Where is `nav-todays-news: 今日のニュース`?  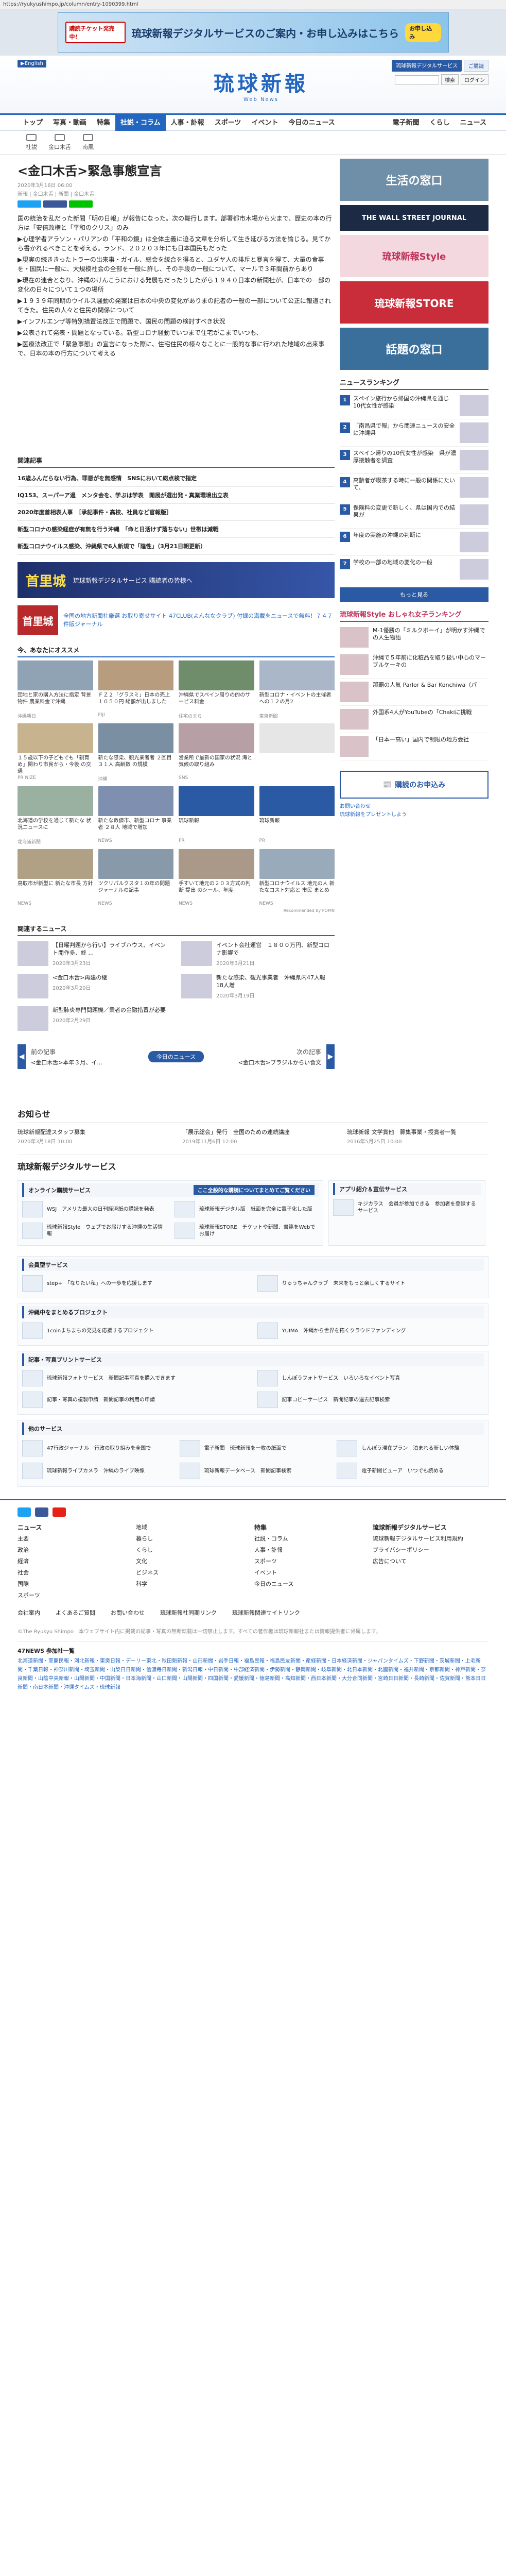 nav-todays-news: 今日のニュース is located at coordinates (312, 123).